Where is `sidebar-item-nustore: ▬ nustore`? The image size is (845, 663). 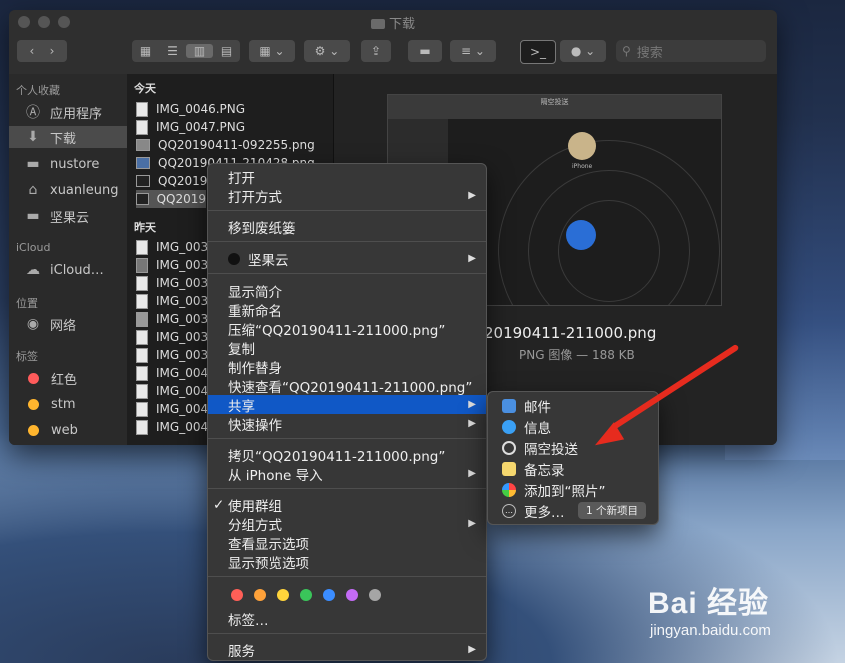 sidebar-item-nustore: ▬ nustore is located at coordinates (68, 164).